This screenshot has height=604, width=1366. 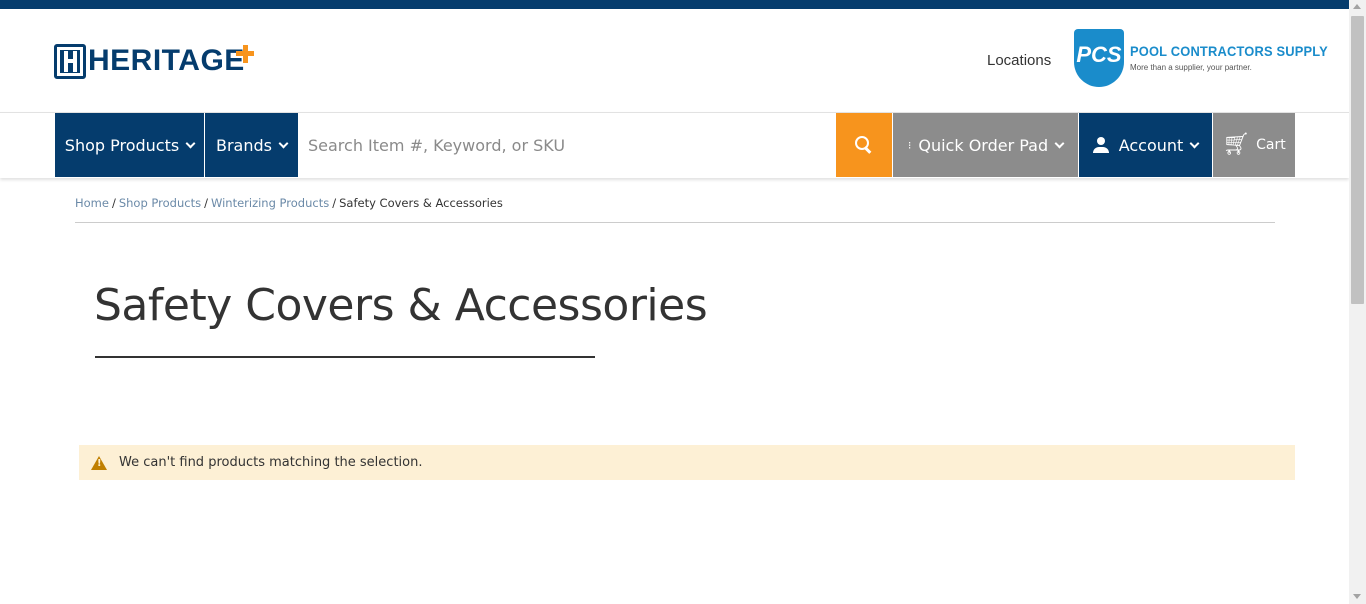 What do you see at coordinates (122, 145) in the screenshot?
I see `shop-products-label: Shop Products` at bounding box center [122, 145].